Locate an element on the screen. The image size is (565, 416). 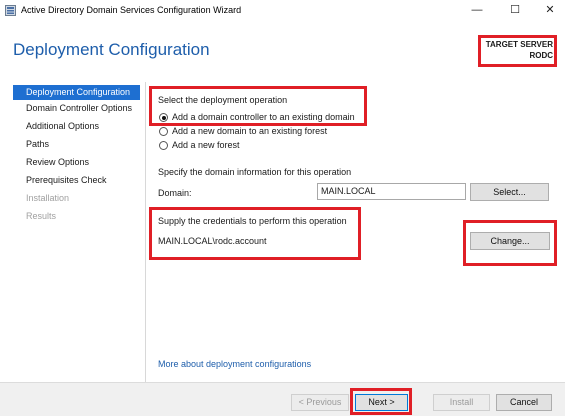
next-button: Next > is located at coordinates (381, 402).